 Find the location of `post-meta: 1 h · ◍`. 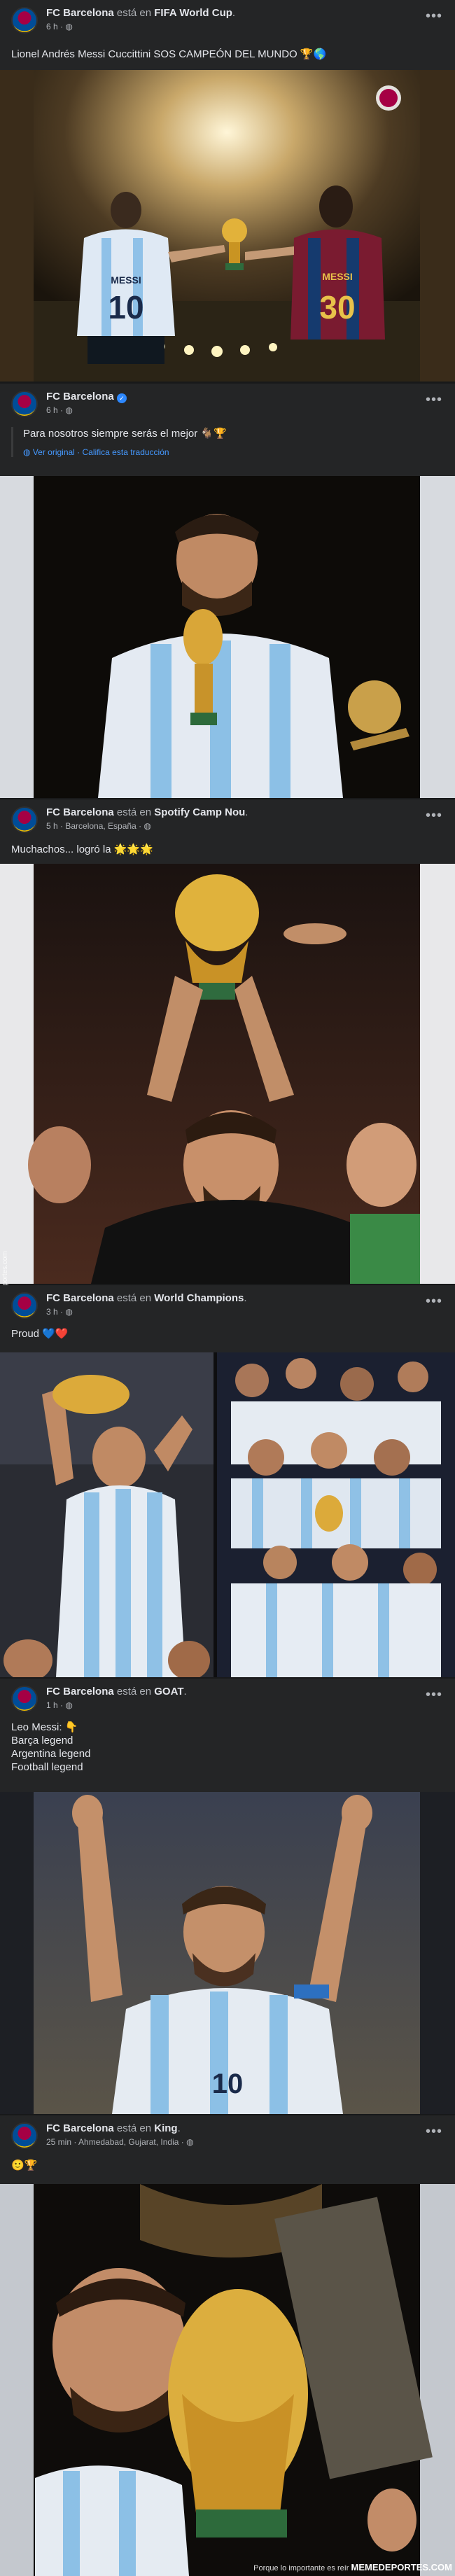

post-meta: 1 h · ◍ is located at coordinates (59, 1705).